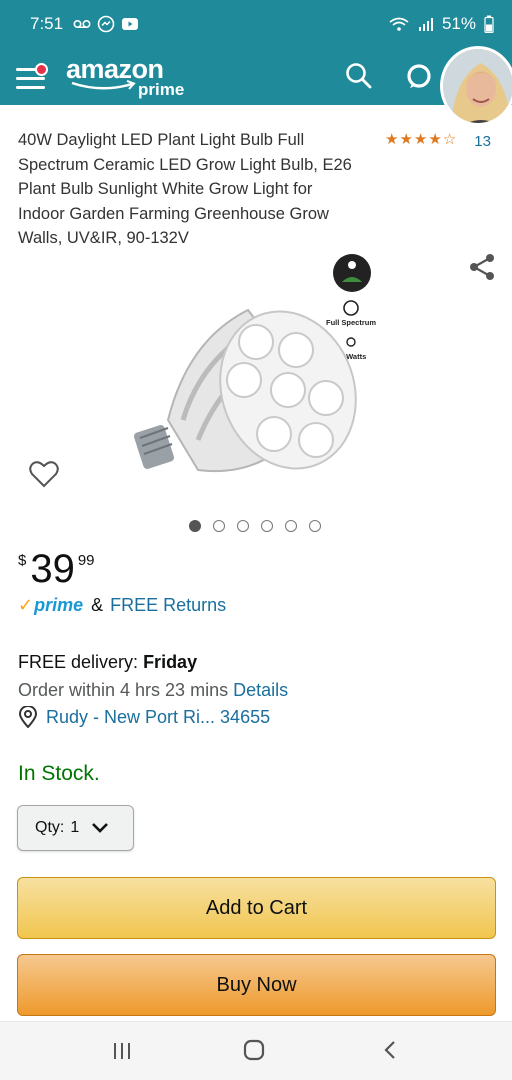 This screenshot has height=1080, width=512. I want to click on battery-percent: 51%, so click(458, 23).